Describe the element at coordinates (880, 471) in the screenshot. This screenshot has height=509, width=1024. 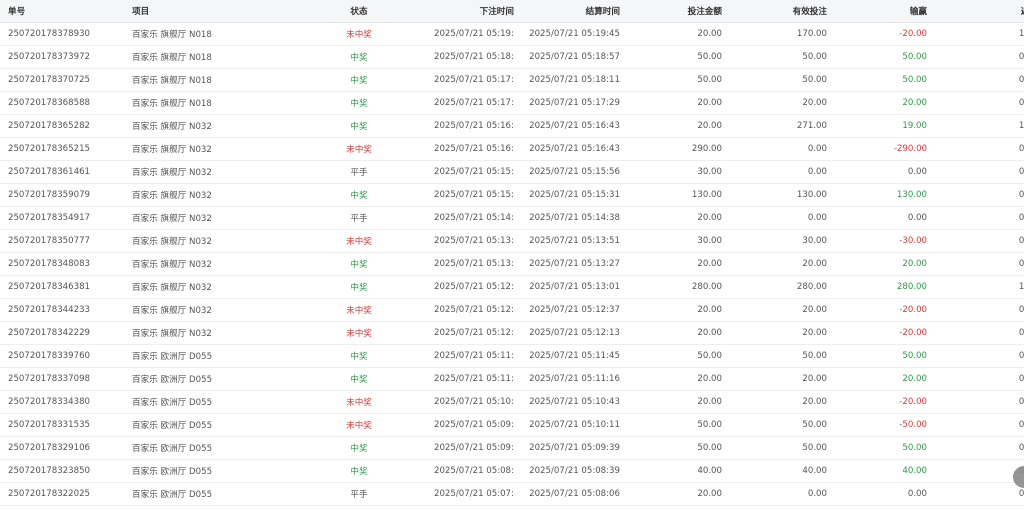
I see `win-loss-cell: 40.00` at that location.